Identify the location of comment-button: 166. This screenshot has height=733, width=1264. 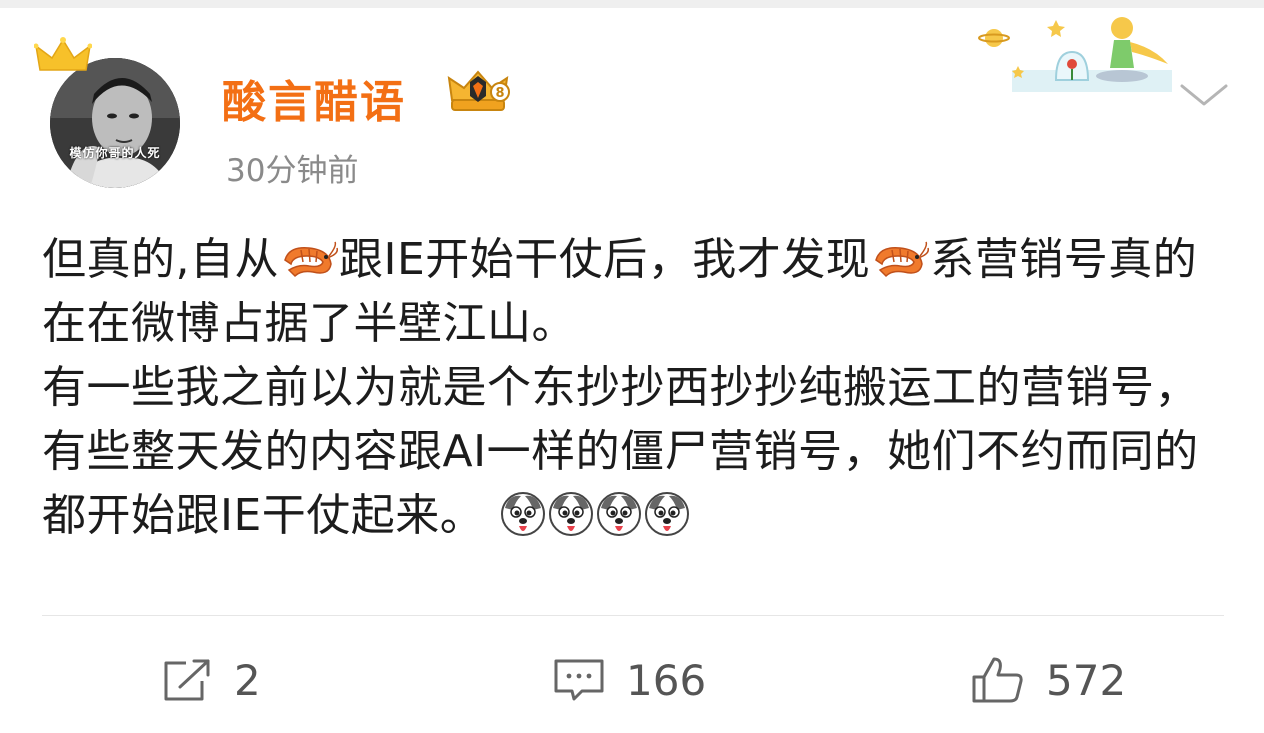
(629, 680).